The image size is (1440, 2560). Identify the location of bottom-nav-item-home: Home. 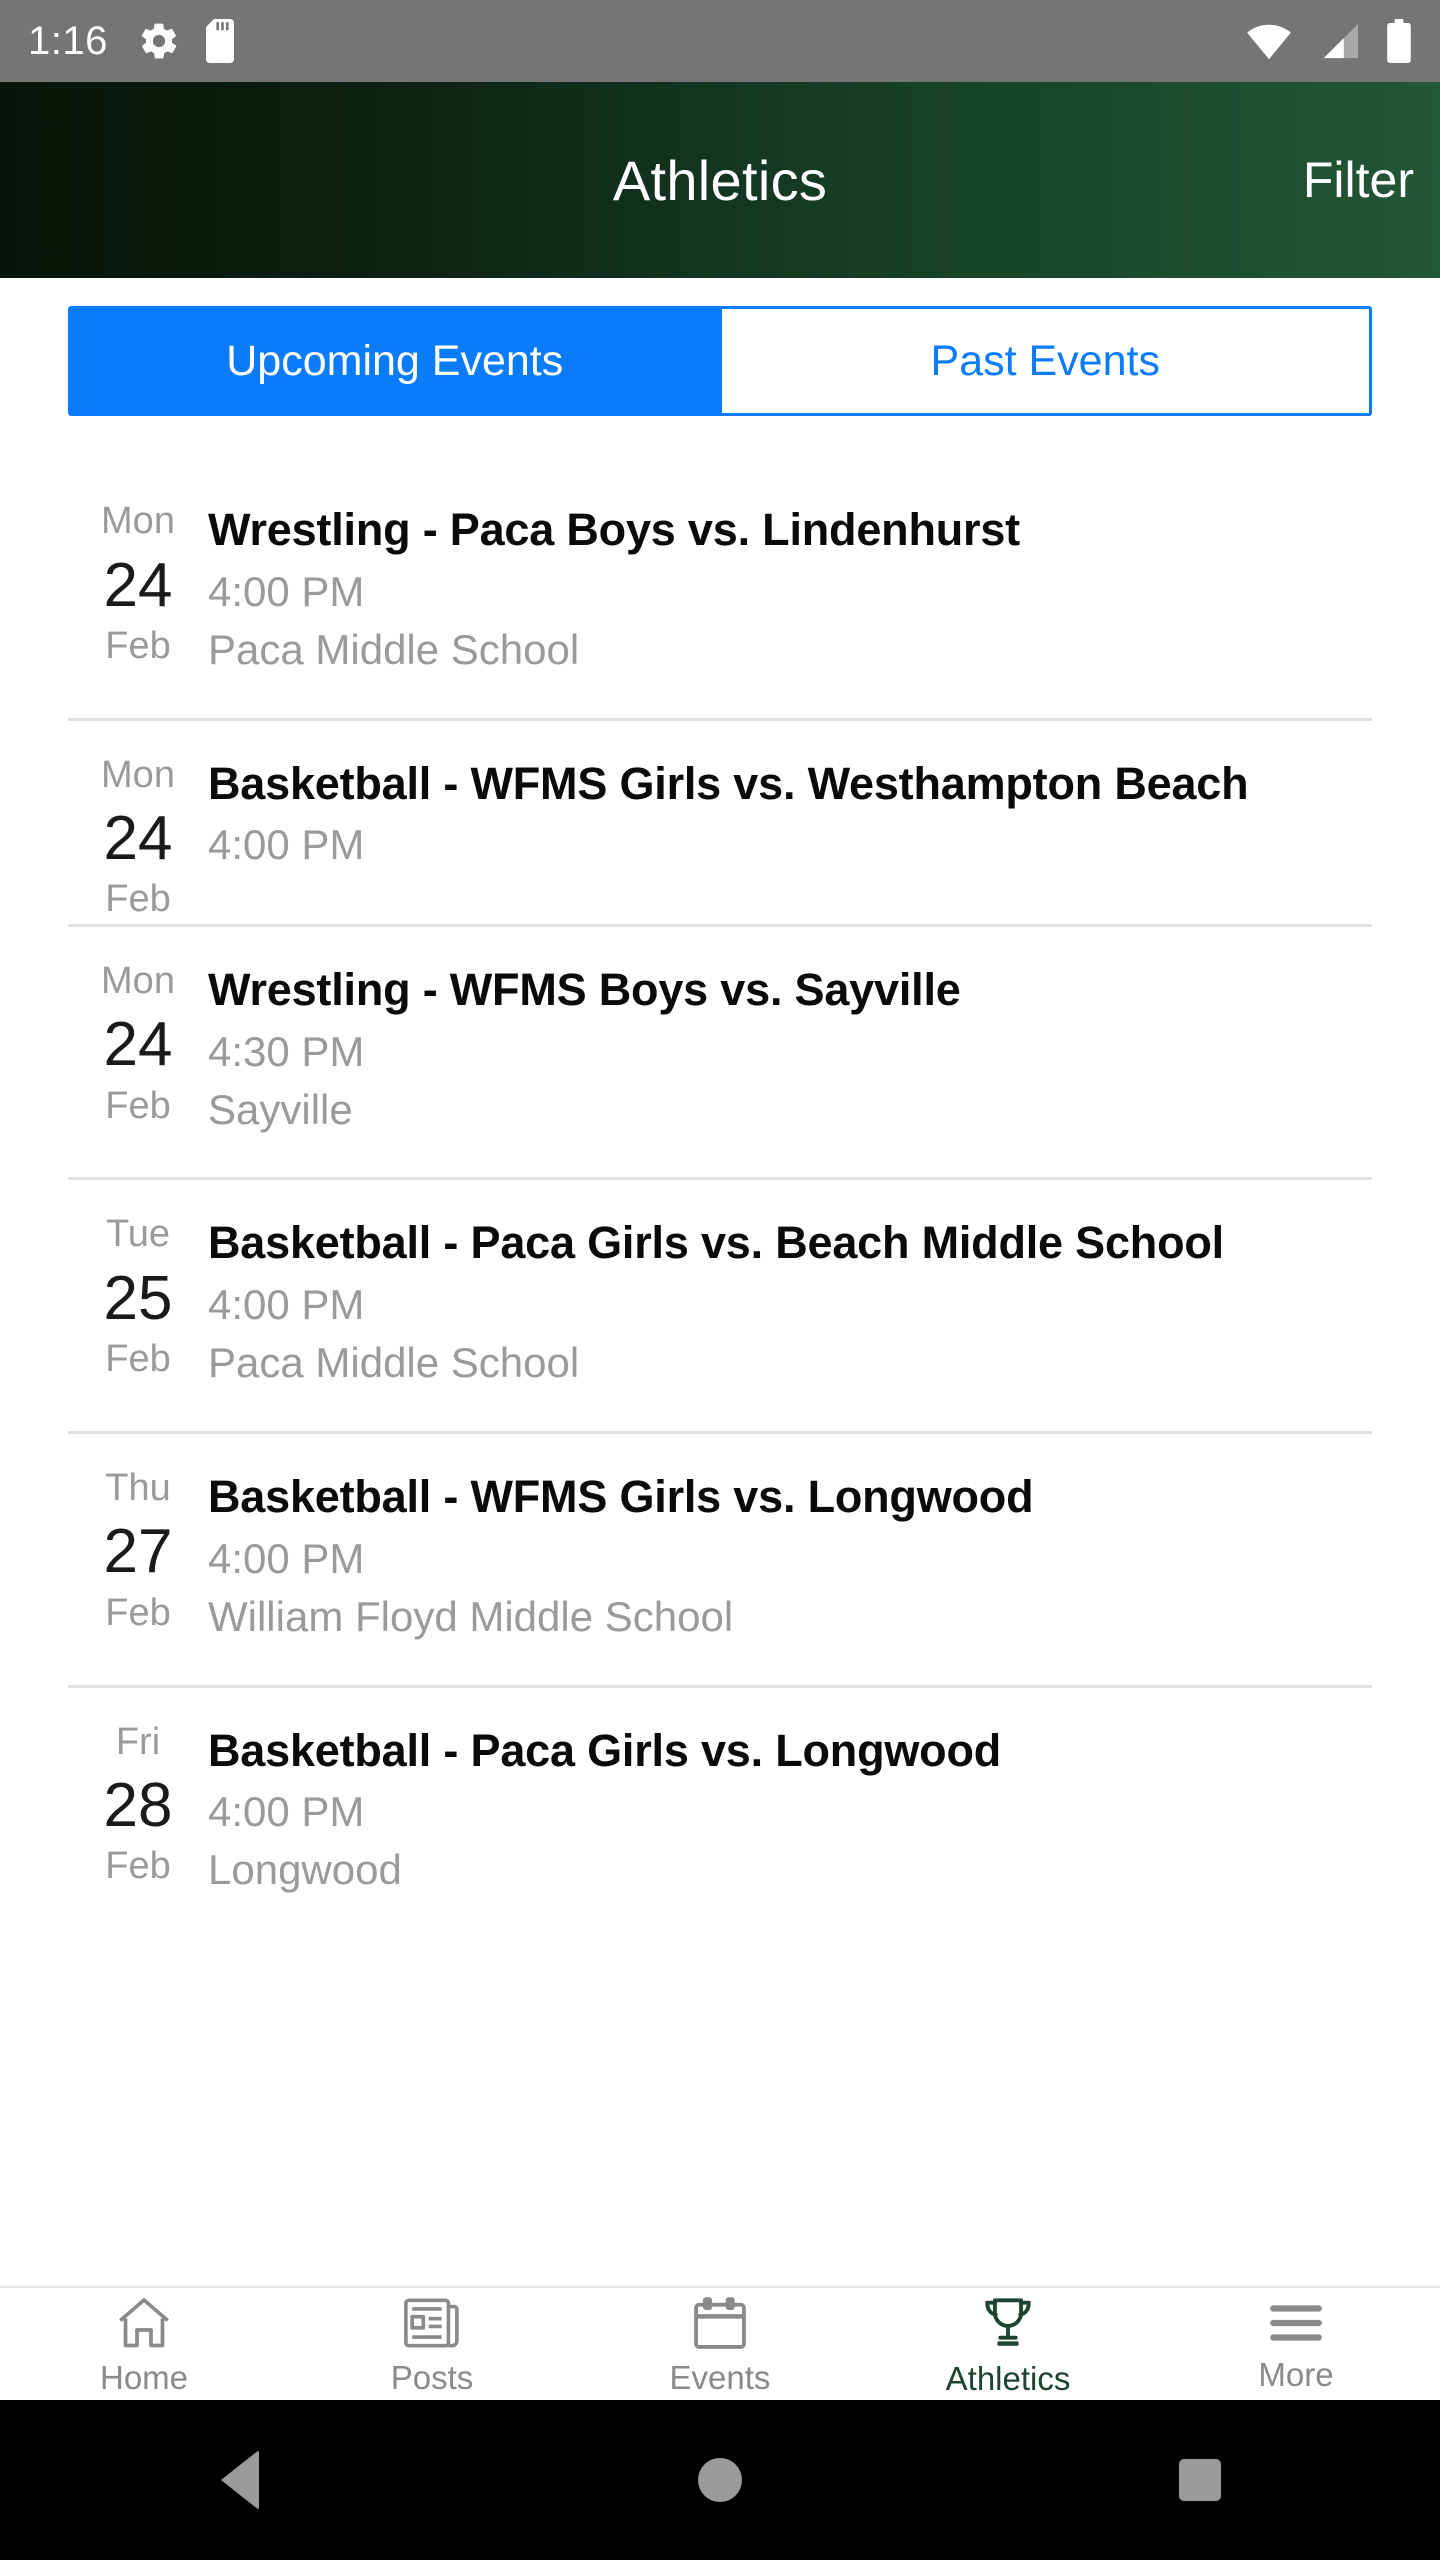
(144, 2344).